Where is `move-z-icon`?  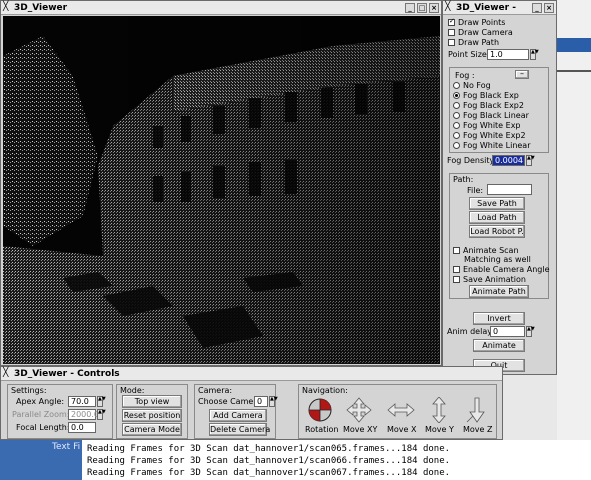
move-z-icon is located at coordinates (477, 410).